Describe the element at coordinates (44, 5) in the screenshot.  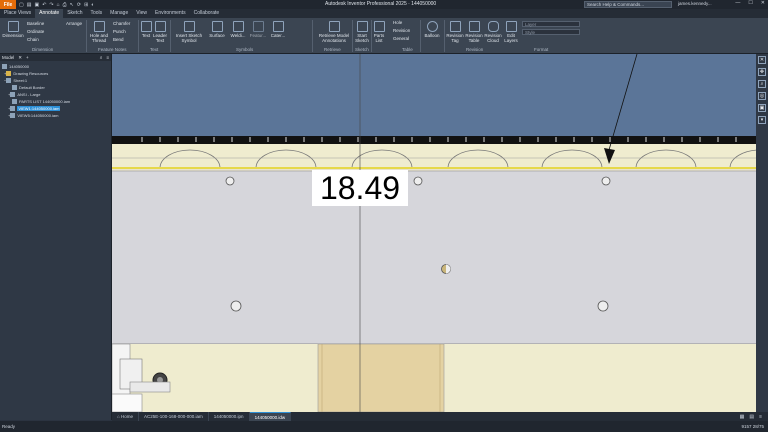
I see `undo-icon: ↶` at that location.